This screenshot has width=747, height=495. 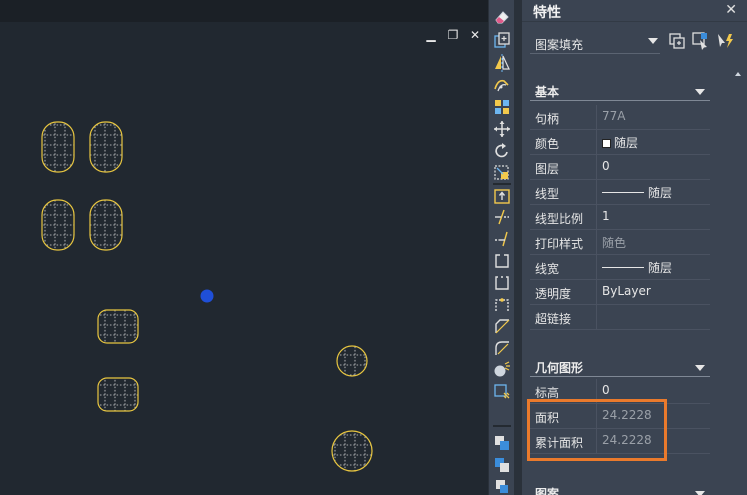 I want to click on modify-toolbar, so click(x=501, y=247).